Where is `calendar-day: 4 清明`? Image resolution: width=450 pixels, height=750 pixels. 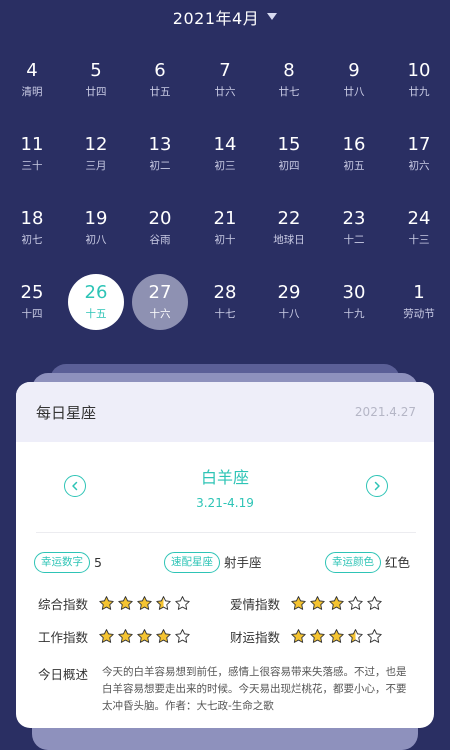
calendar-day: 4 清明 is located at coordinates (32, 80).